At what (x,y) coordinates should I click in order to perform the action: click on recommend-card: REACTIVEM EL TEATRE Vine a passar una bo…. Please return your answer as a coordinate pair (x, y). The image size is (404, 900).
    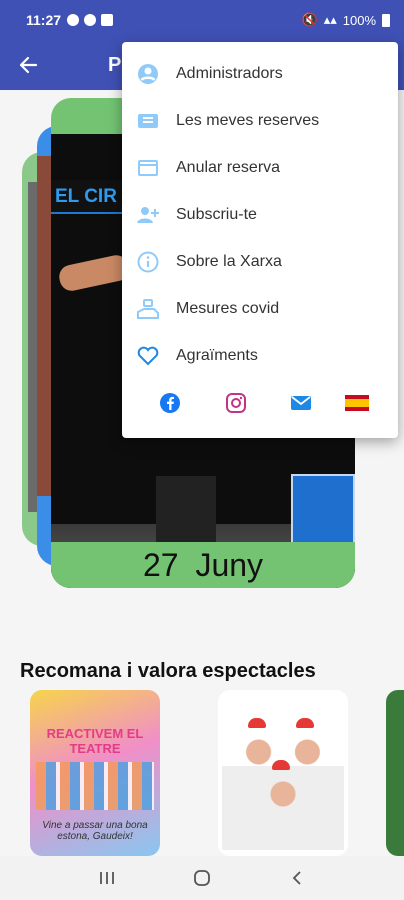
    Looking at the image, I should click on (95, 773).